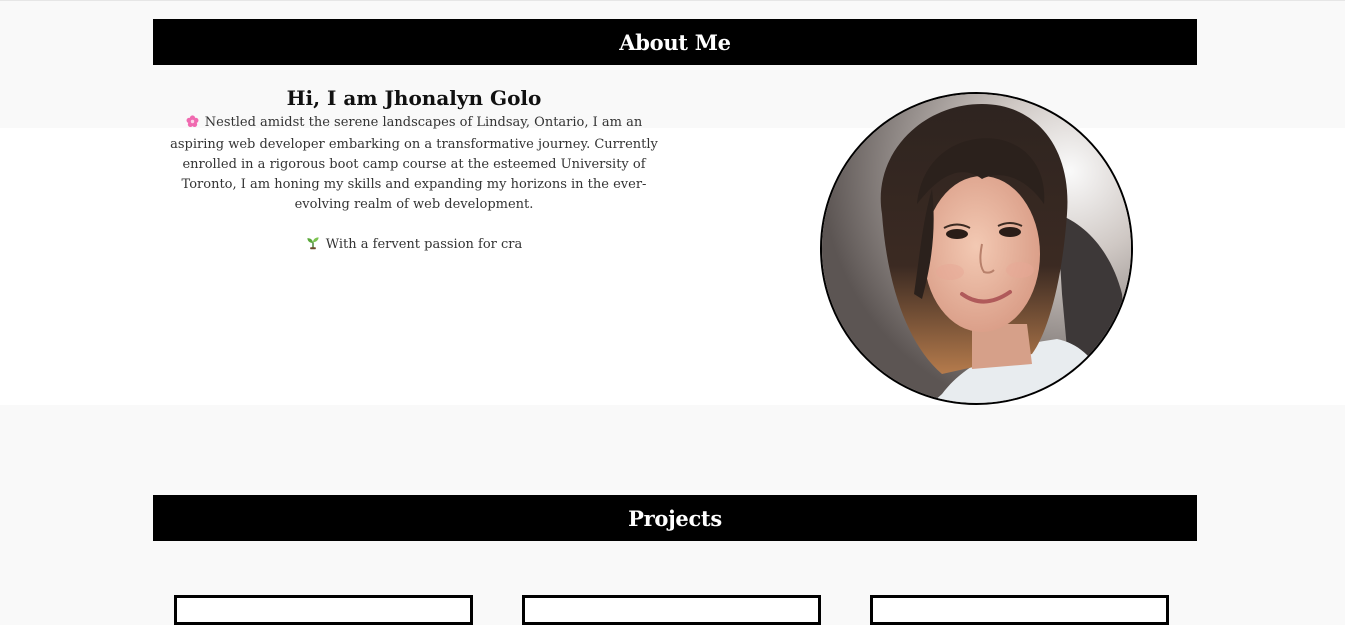 The image size is (1345, 625). I want to click on projects-header-title: Projects, so click(675, 518).